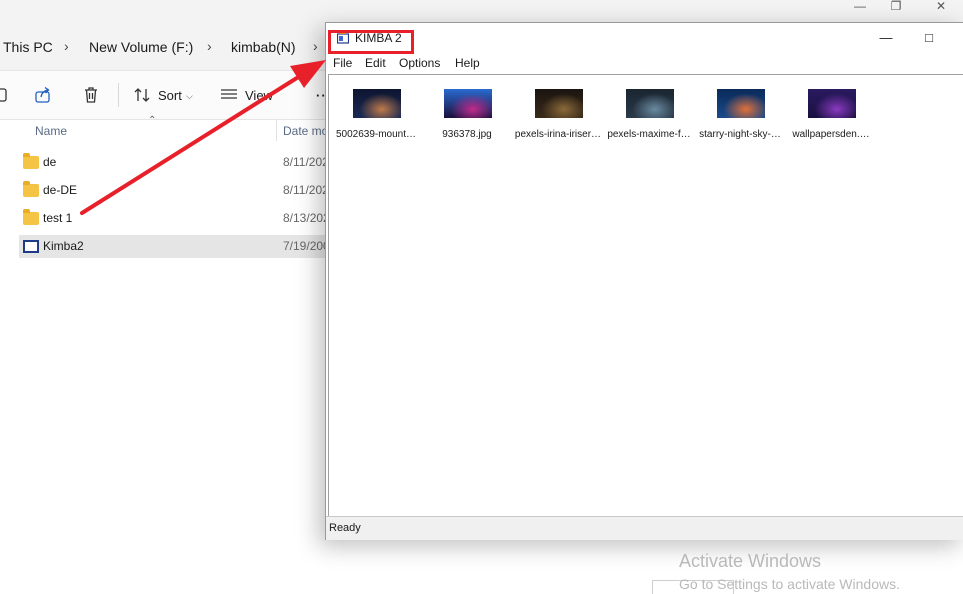 This screenshot has width=963, height=594. What do you see at coordinates (929, 38) in the screenshot?
I see `maximize-icon: □` at bounding box center [929, 38].